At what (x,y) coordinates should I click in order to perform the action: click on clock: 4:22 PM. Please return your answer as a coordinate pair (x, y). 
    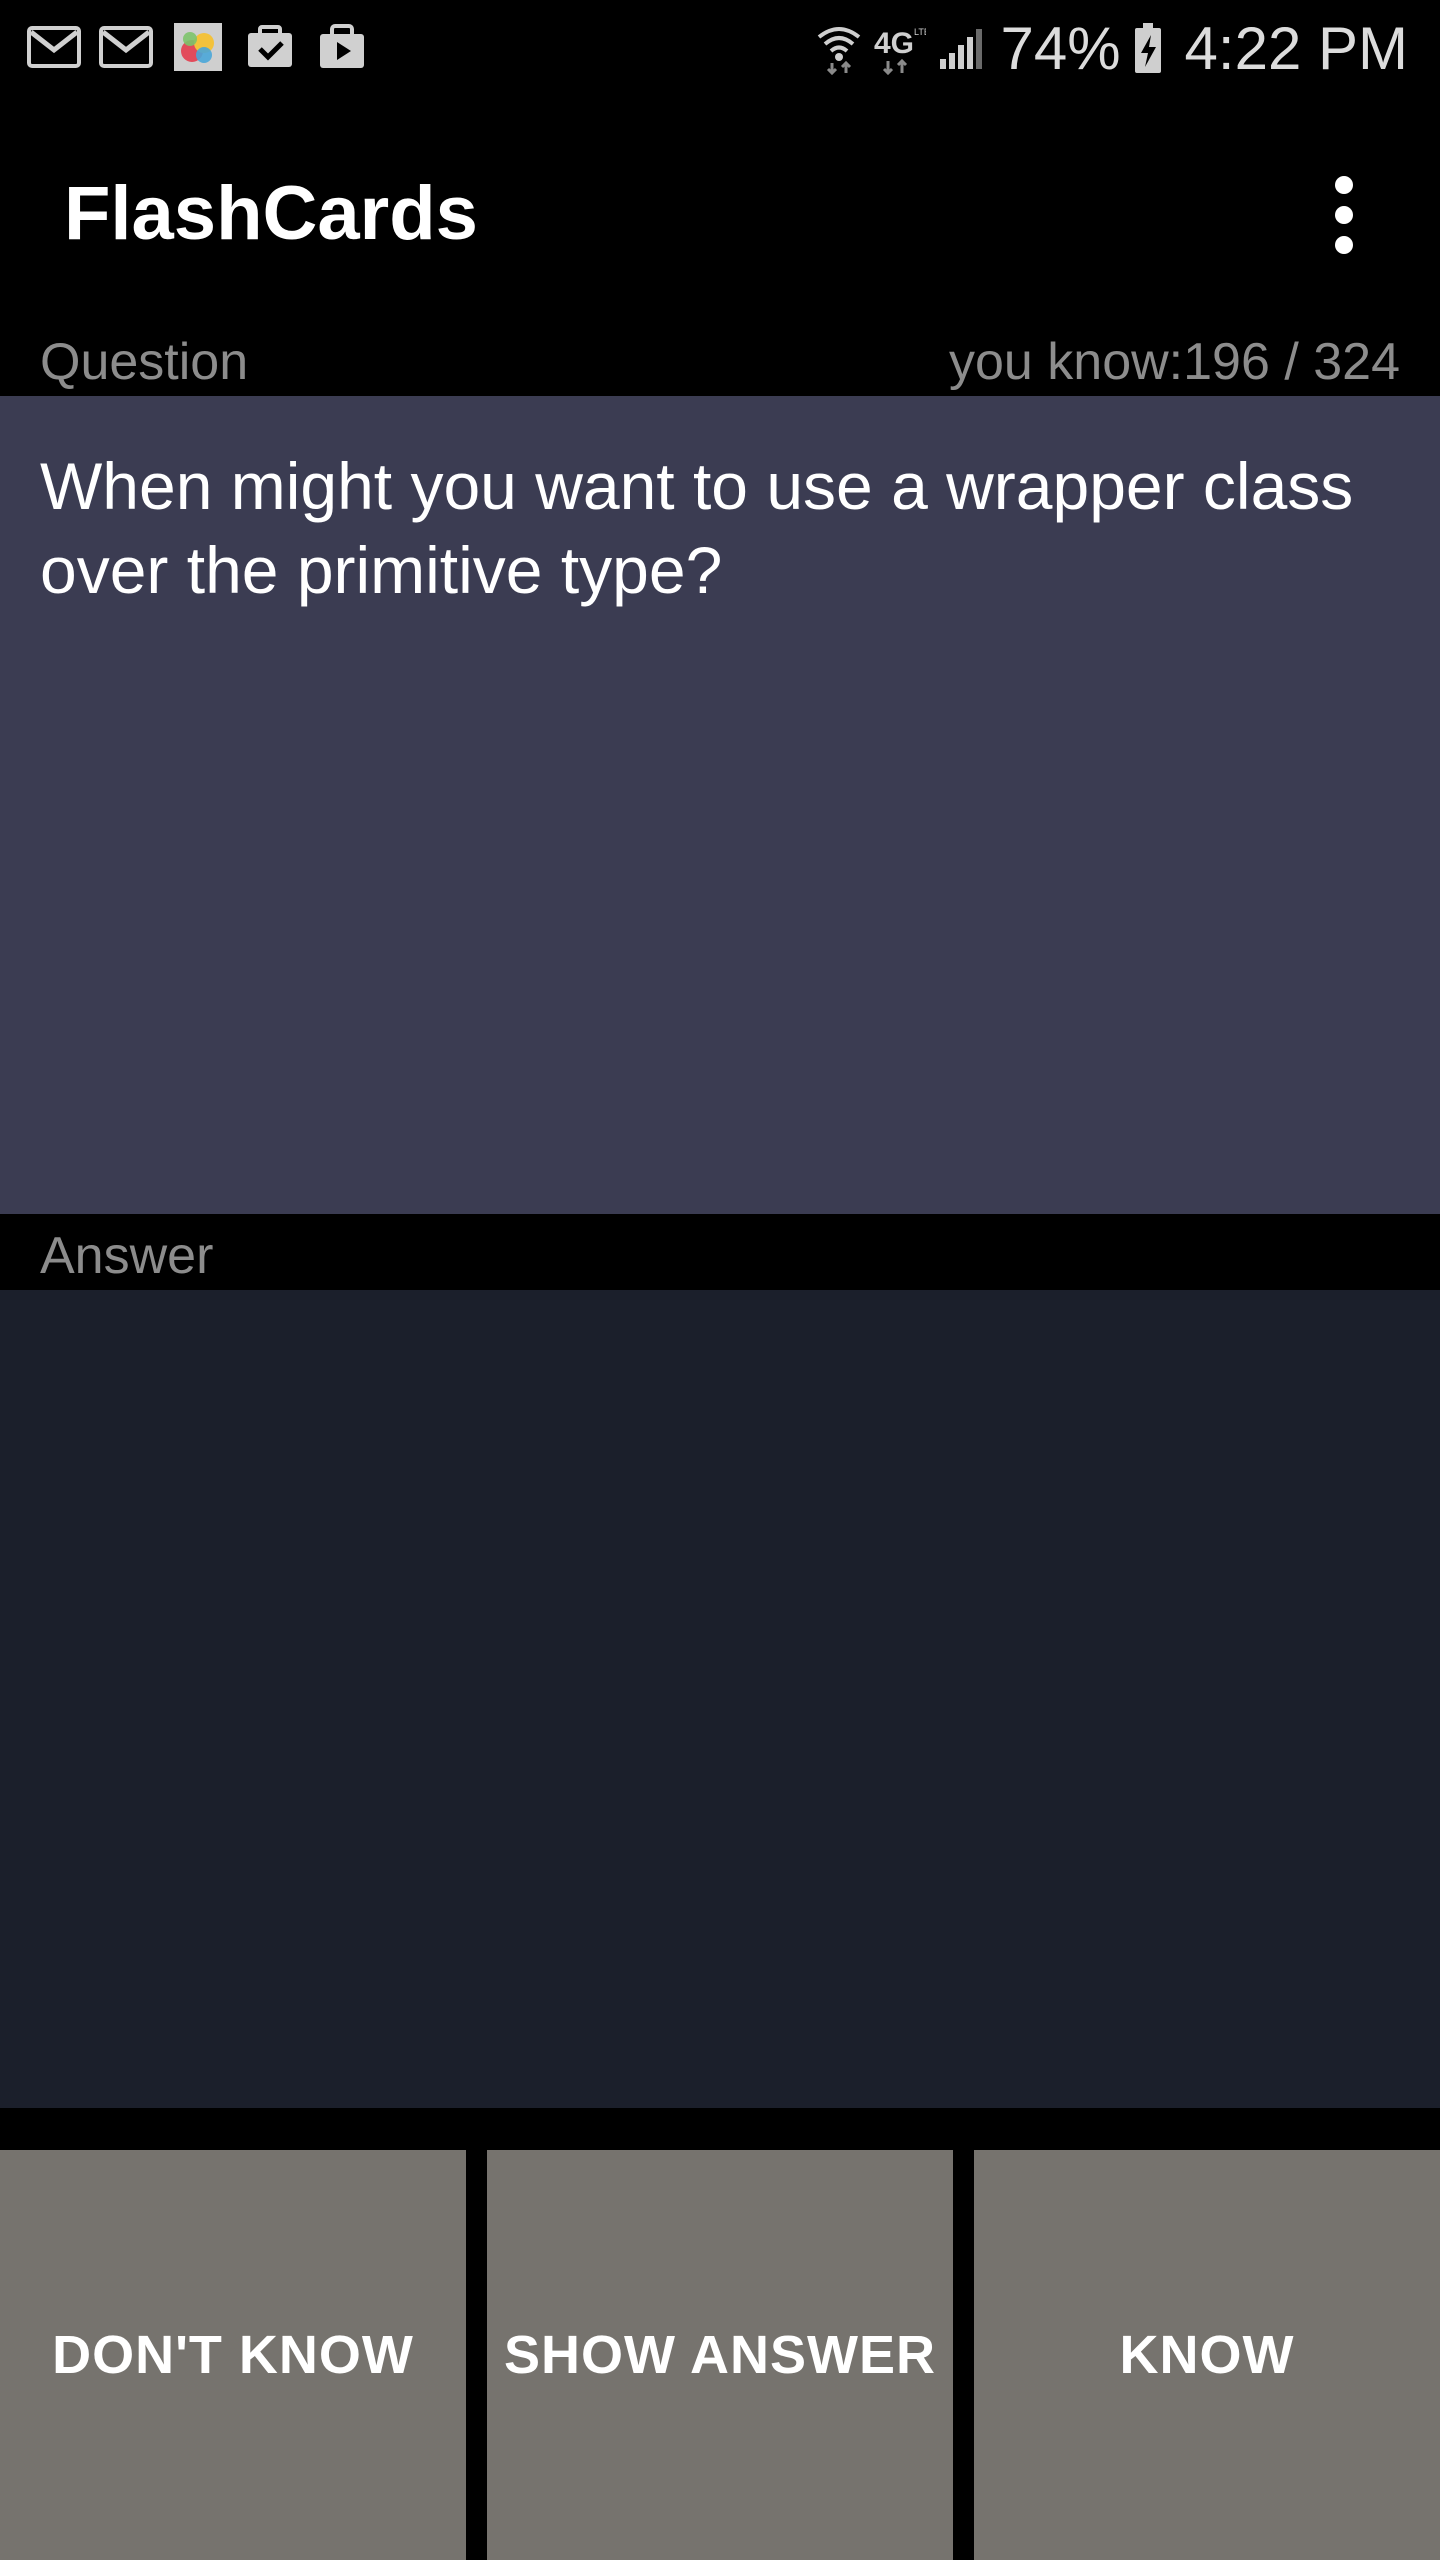
    Looking at the image, I should click on (1296, 48).